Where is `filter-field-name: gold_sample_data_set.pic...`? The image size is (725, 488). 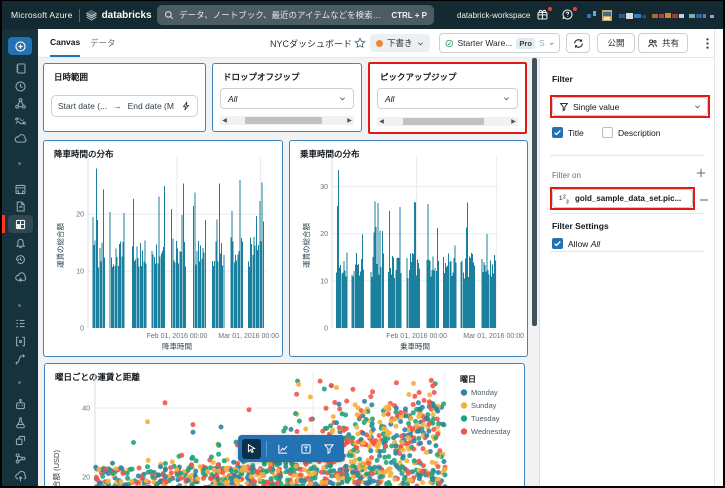
filter-field-name: gold_sample_data_set.pic... is located at coordinates (628, 198).